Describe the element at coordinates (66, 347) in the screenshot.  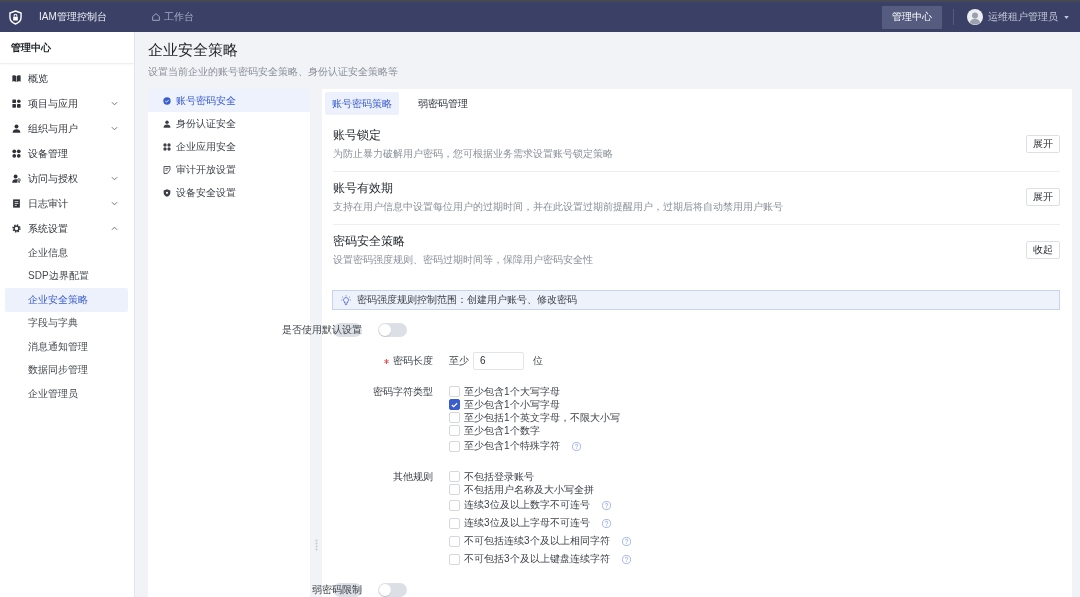
I see `sidebar-subitem: 消息通知管理` at that location.